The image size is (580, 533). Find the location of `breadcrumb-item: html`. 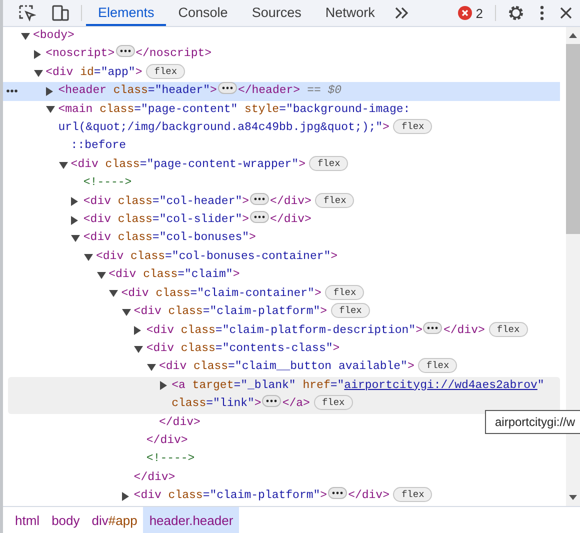

breadcrumb-item: html is located at coordinates (27, 520).